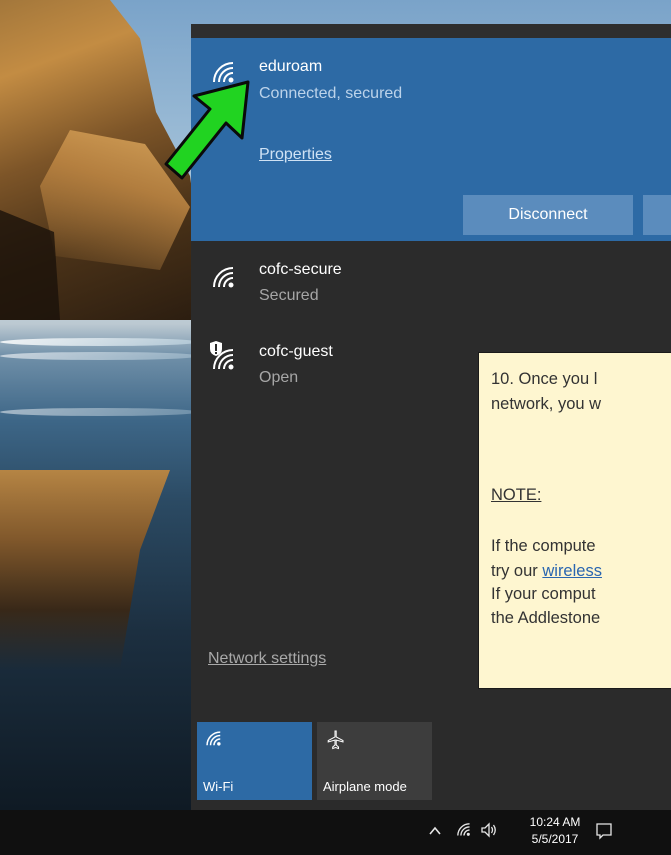 This screenshot has height=855, width=671. What do you see at coordinates (254, 761) in the screenshot?
I see `wifi-toggle-tile: Wi-Fi` at bounding box center [254, 761].